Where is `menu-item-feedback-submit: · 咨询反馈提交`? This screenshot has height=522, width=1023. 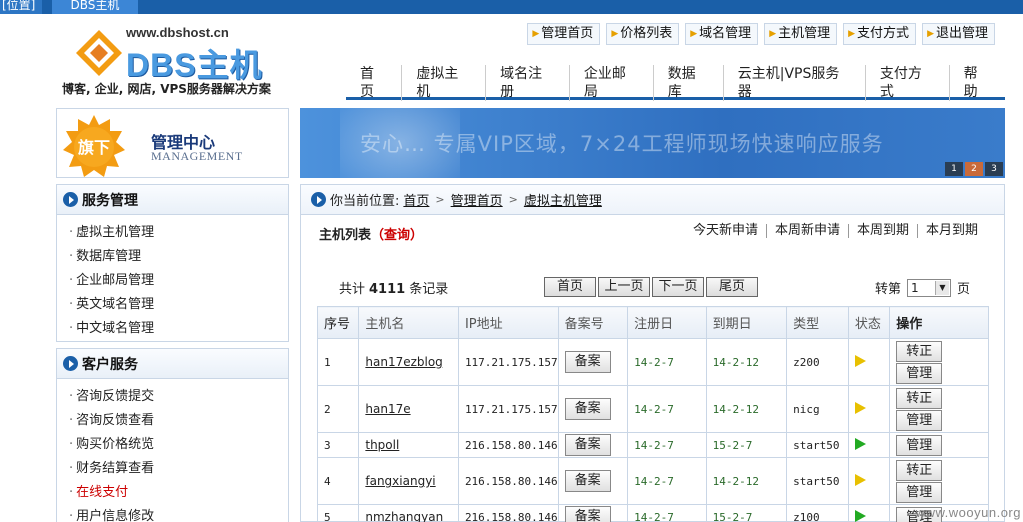
menu-item-feedback-submit: · 咨询反馈提交 is located at coordinates (178, 397).